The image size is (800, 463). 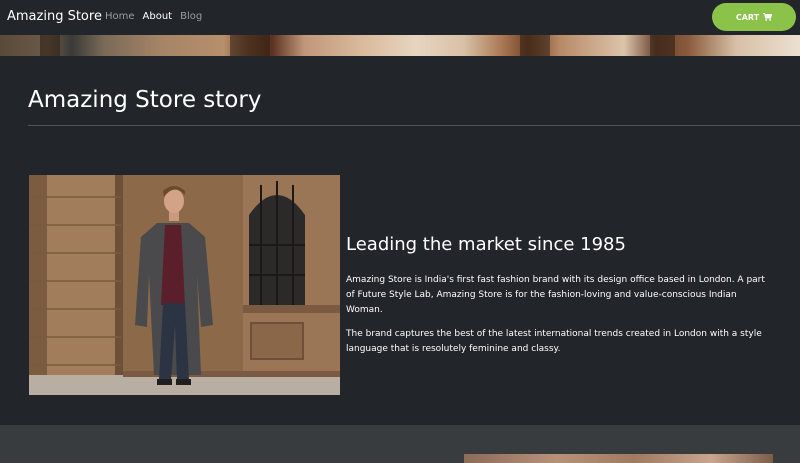 I want to click on cart-button: CART, so click(x=754, y=17).